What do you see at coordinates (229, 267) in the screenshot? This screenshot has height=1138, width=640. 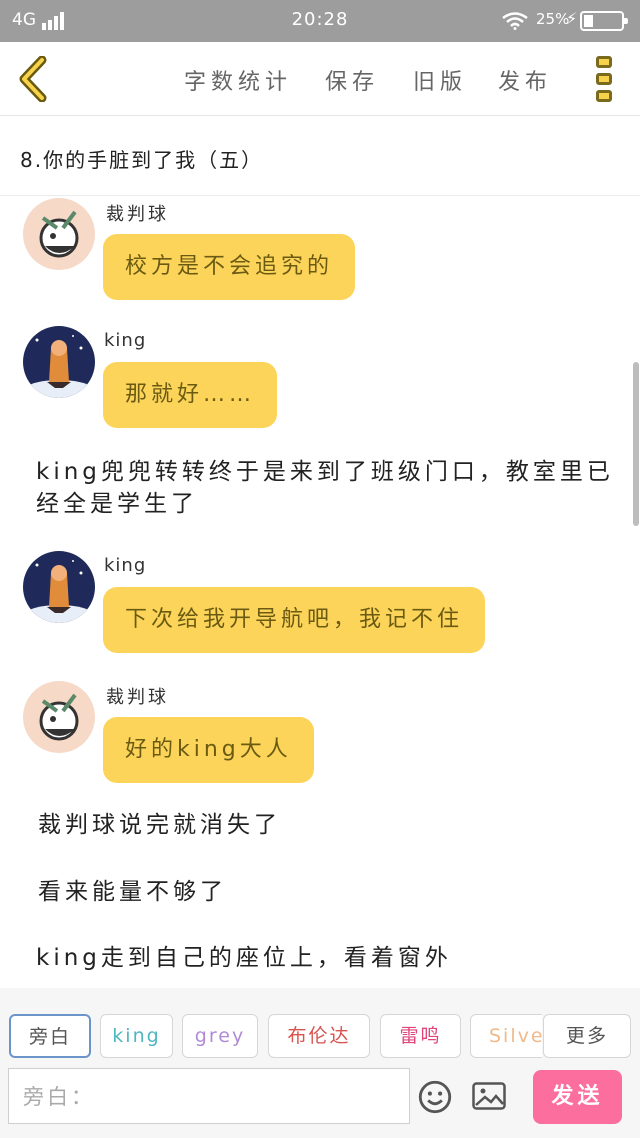 I see `dialogue-bubble: 校方是不会追究的` at bounding box center [229, 267].